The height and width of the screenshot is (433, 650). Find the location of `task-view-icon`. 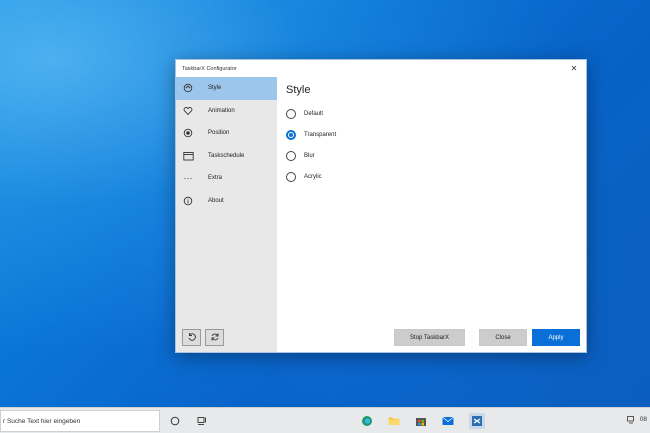

task-view-icon is located at coordinates (202, 421).